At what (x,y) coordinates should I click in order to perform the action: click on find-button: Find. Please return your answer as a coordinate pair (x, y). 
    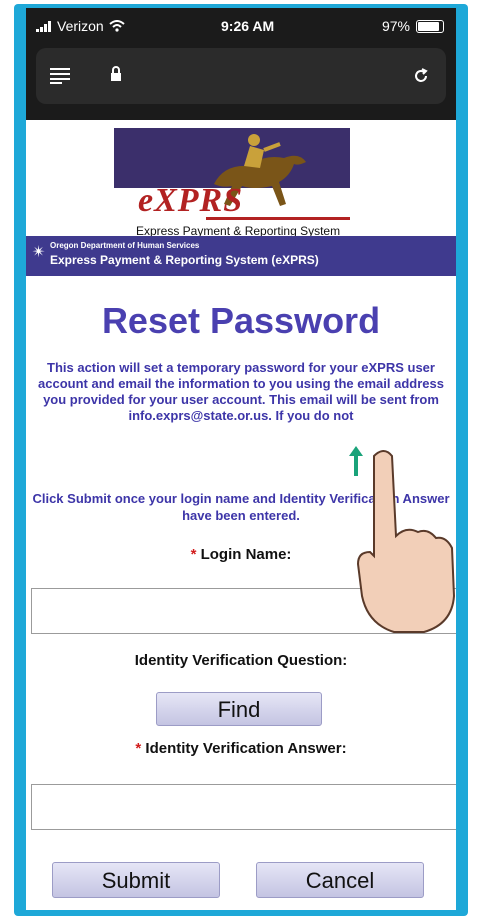
    Looking at the image, I should click on (239, 709).